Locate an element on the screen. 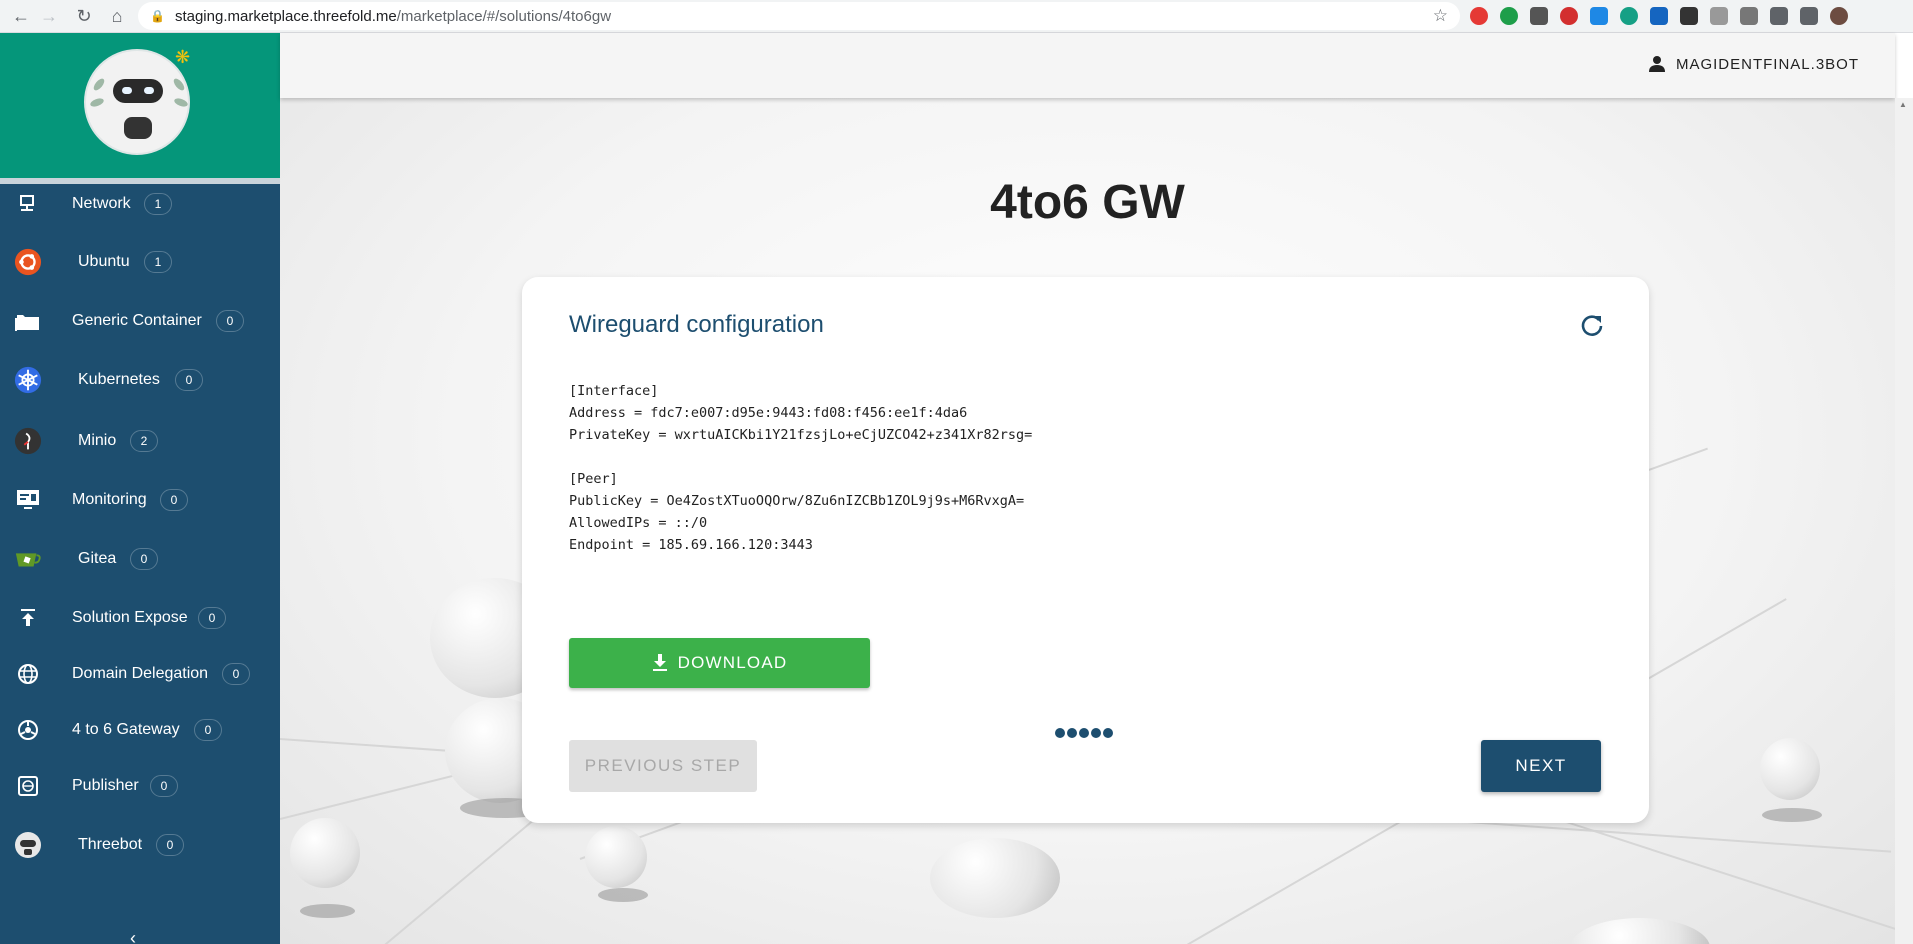 The image size is (1913, 944). sidebar-item-gitea: Gitea 0 is located at coordinates (140, 559).